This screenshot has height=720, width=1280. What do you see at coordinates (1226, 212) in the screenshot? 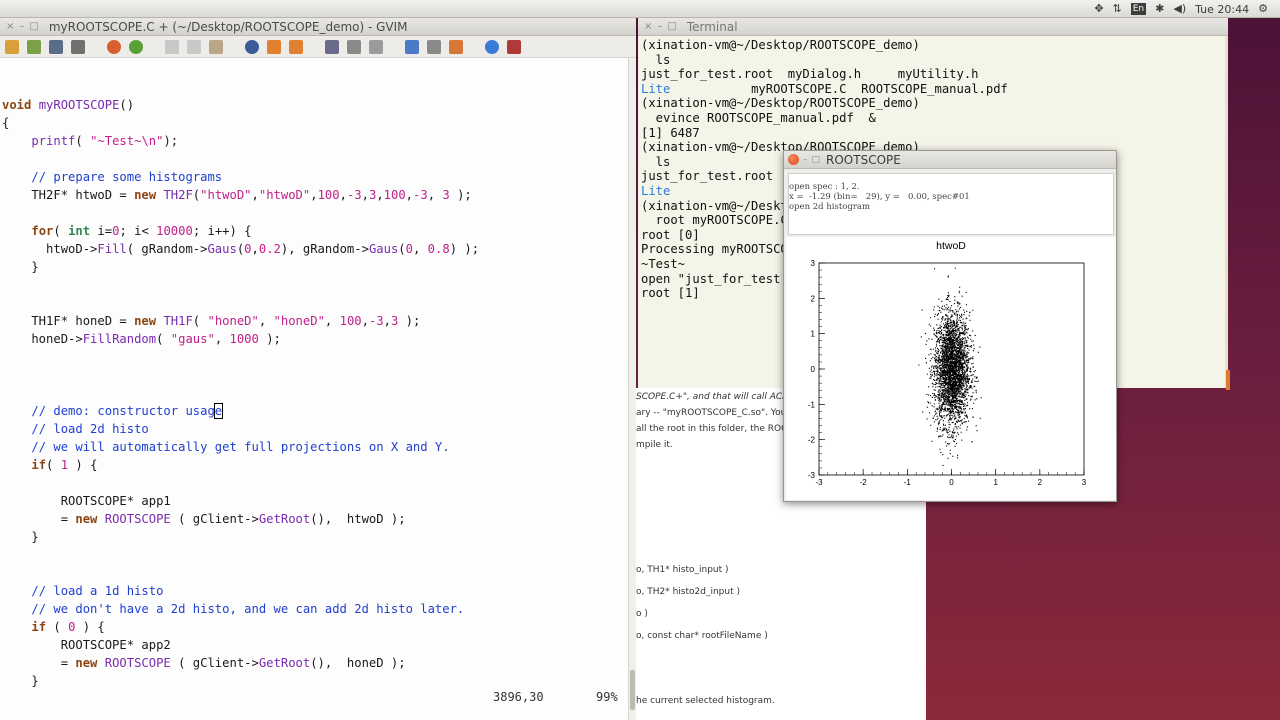
I see `terminal-scrollbar` at bounding box center [1226, 212].